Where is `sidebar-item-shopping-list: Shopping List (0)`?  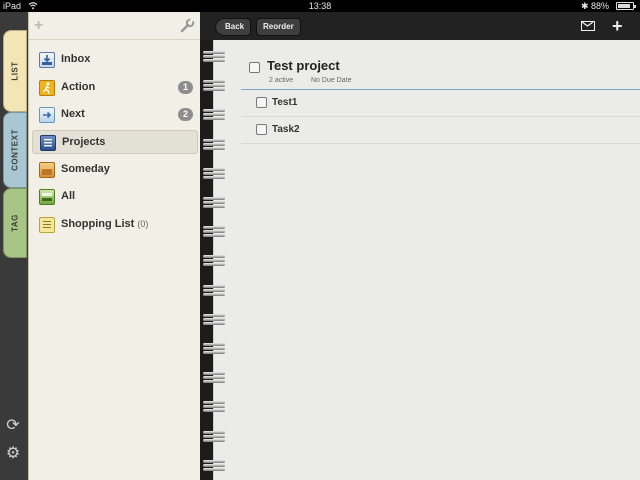 sidebar-item-shopping-list: Shopping List (0) is located at coordinates (115, 225).